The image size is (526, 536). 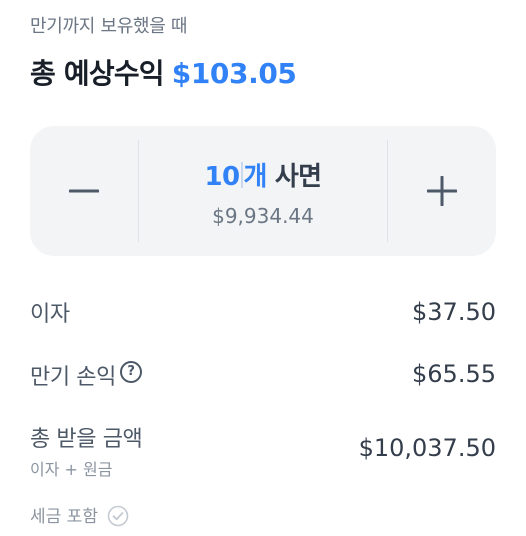 I want to click on quantity-display: 10 개 사면 $9,934.44, so click(x=263, y=191).